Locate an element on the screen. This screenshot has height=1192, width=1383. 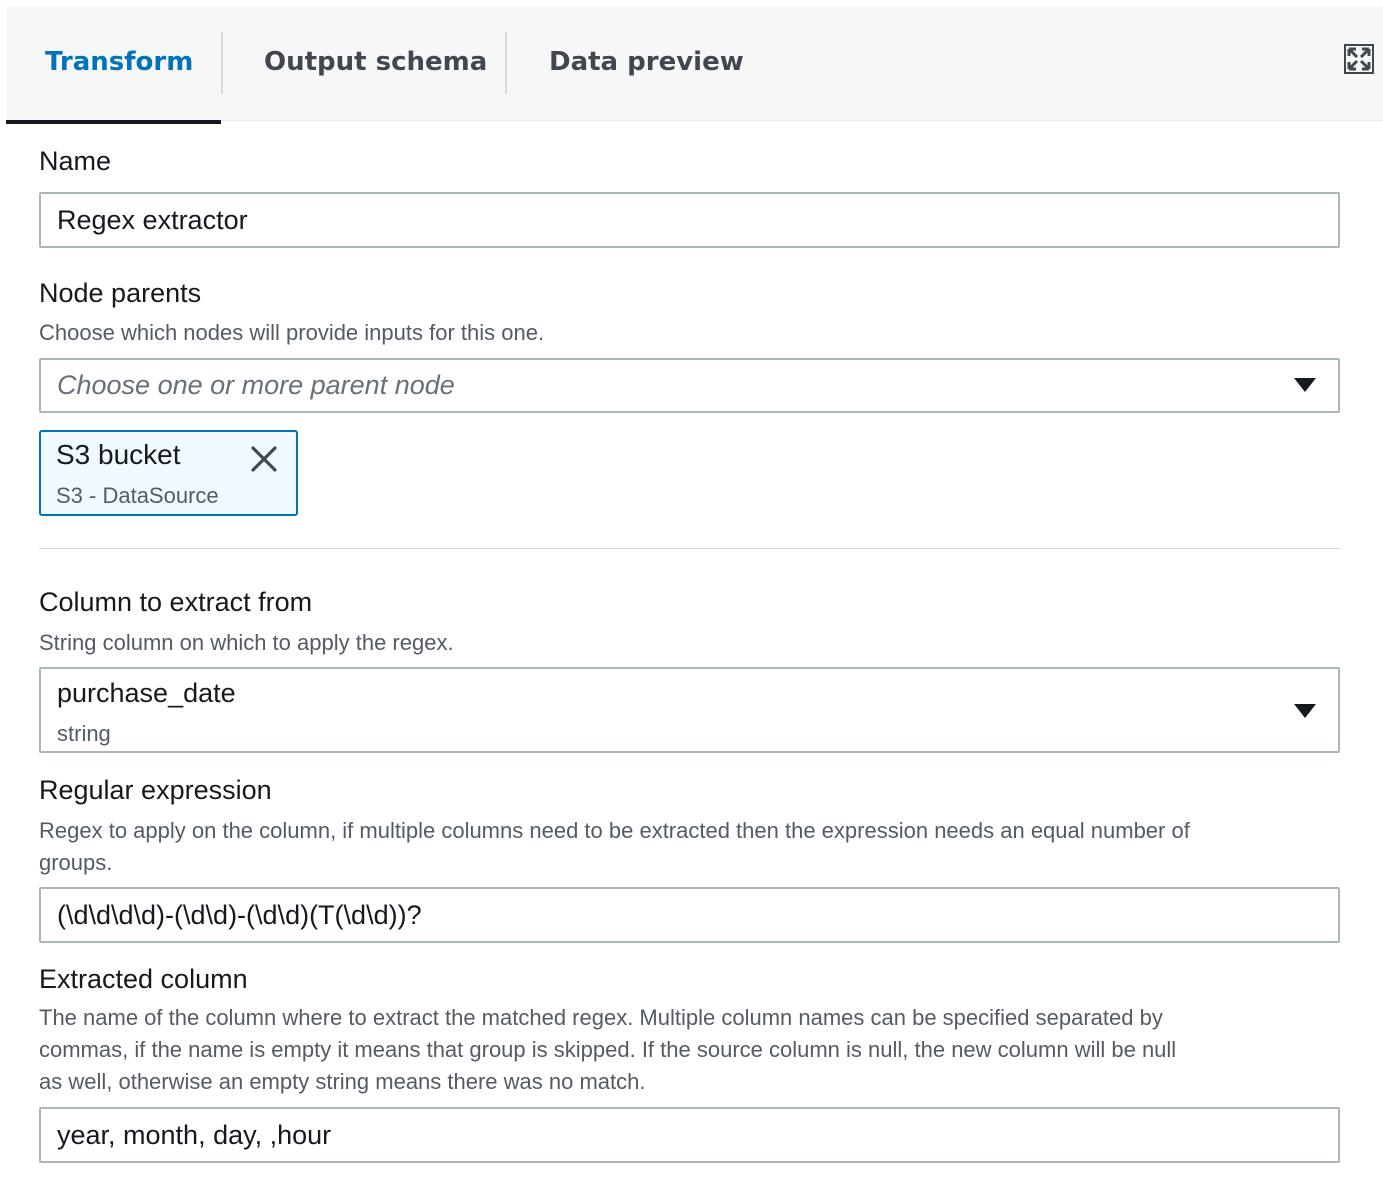
regex-label: Regular expression is located at coordinates (155, 790).